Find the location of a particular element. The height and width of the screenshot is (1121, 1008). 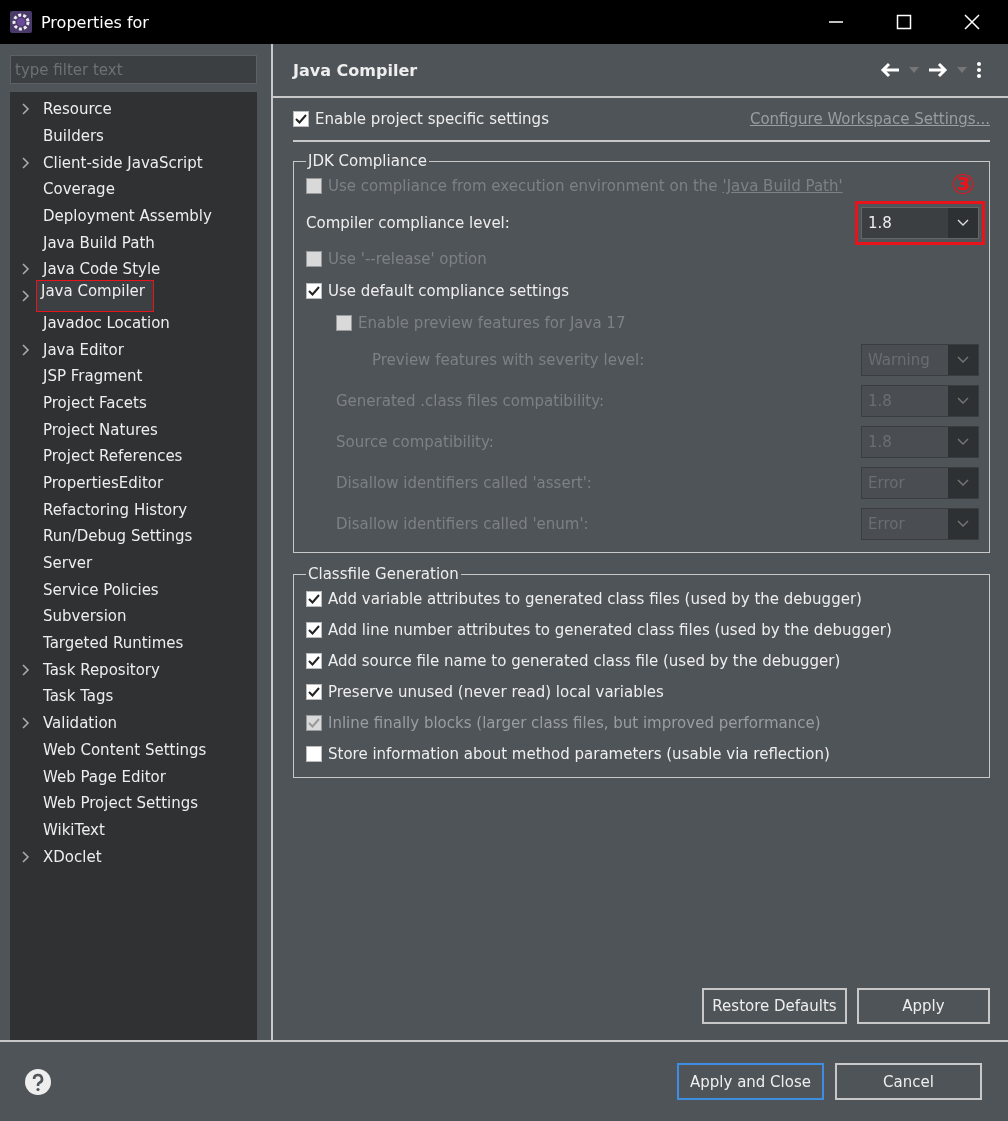

tree-item: Client-side JavaScript is located at coordinates (123, 162).